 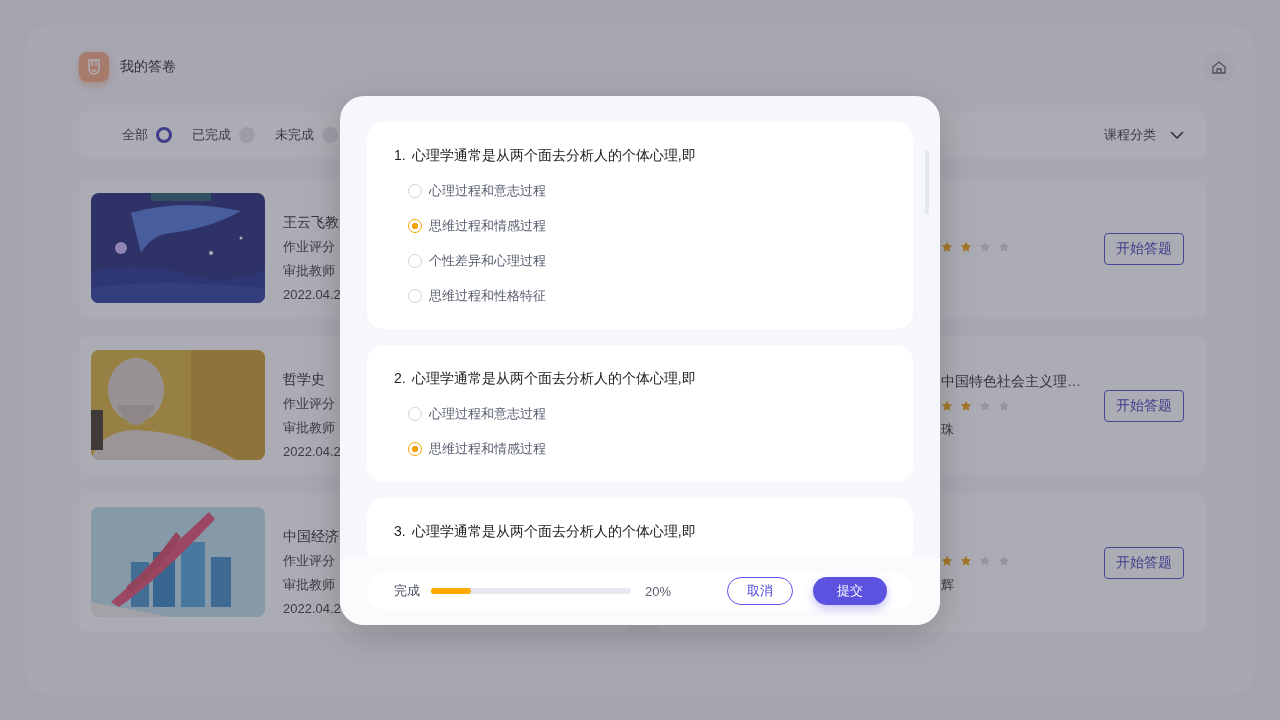 I want to click on progress-label: 完成, so click(x=407, y=591).